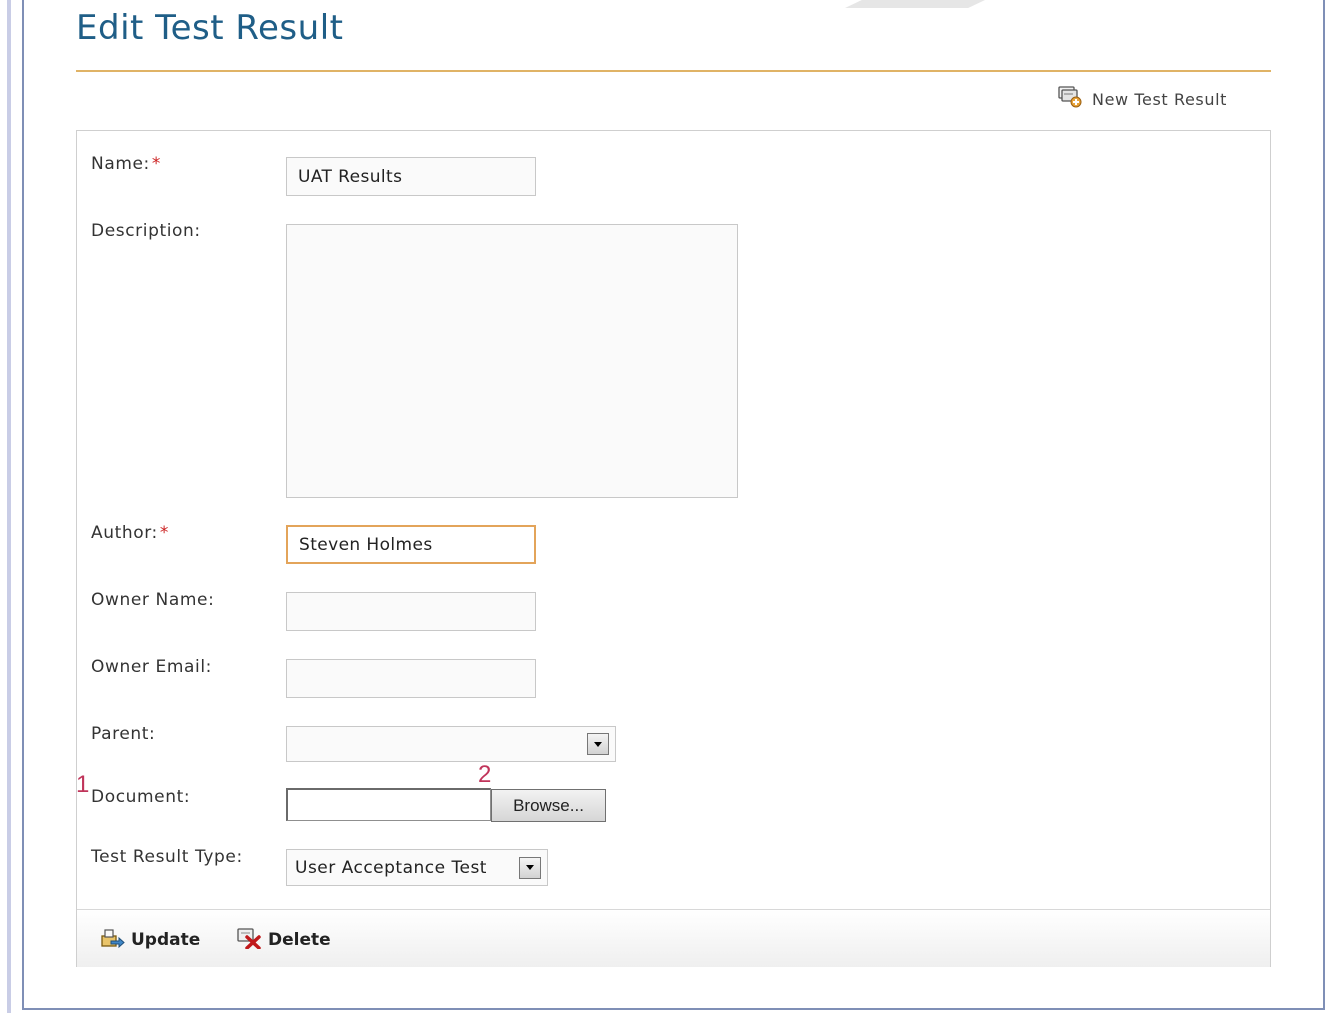 The image size is (1332, 1013). I want to click on parent-label: Parent:, so click(123, 734).